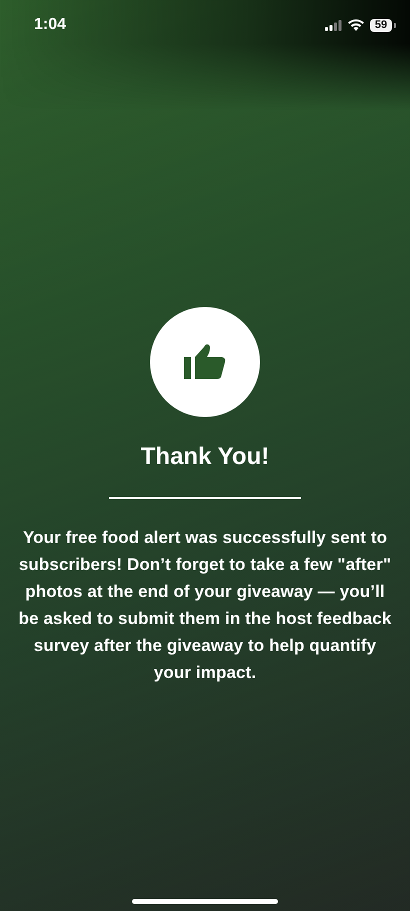 The width and height of the screenshot is (410, 911). Describe the element at coordinates (356, 25) in the screenshot. I see `wifi-icon` at that location.